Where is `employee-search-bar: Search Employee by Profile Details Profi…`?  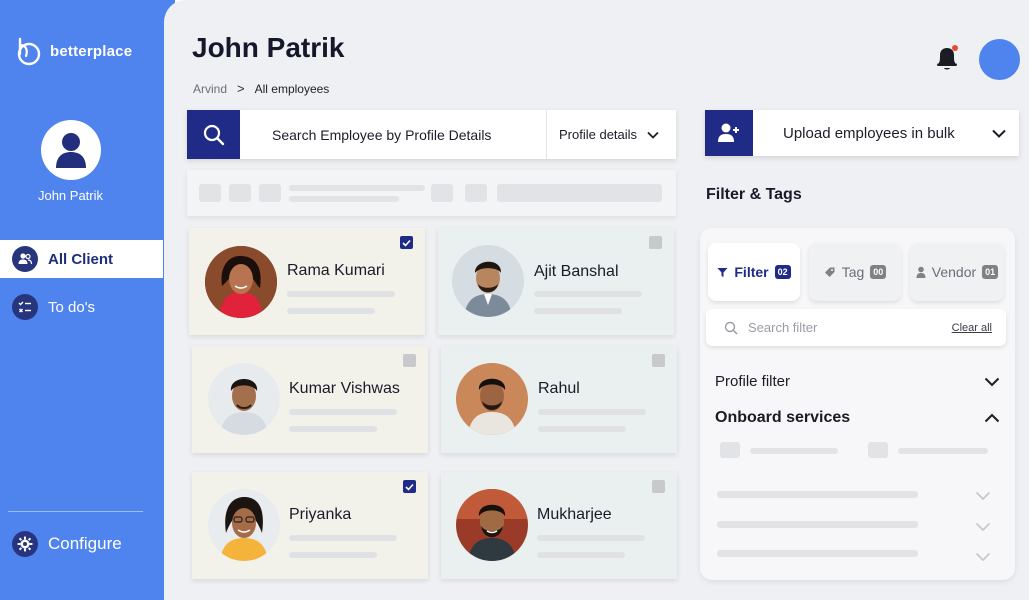 employee-search-bar: Search Employee by Profile Details Profi… is located at coordinates (431, 134).